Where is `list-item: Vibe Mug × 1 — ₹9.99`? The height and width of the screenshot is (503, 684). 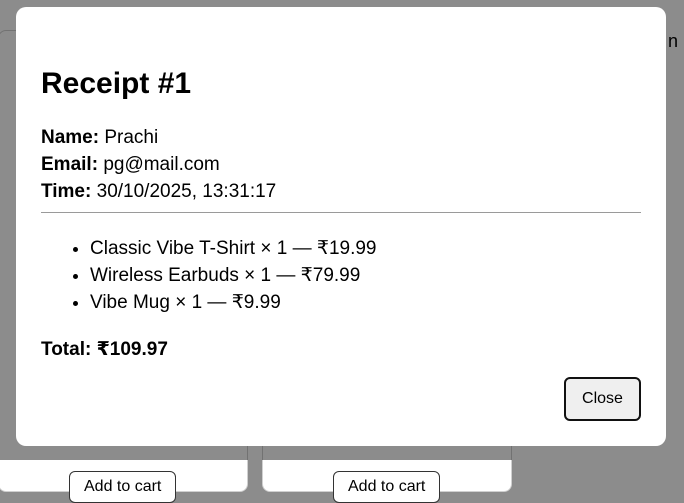 list-item: Vibe Mug × 1 — ₹9.99 is located at coordinates (233, 302).